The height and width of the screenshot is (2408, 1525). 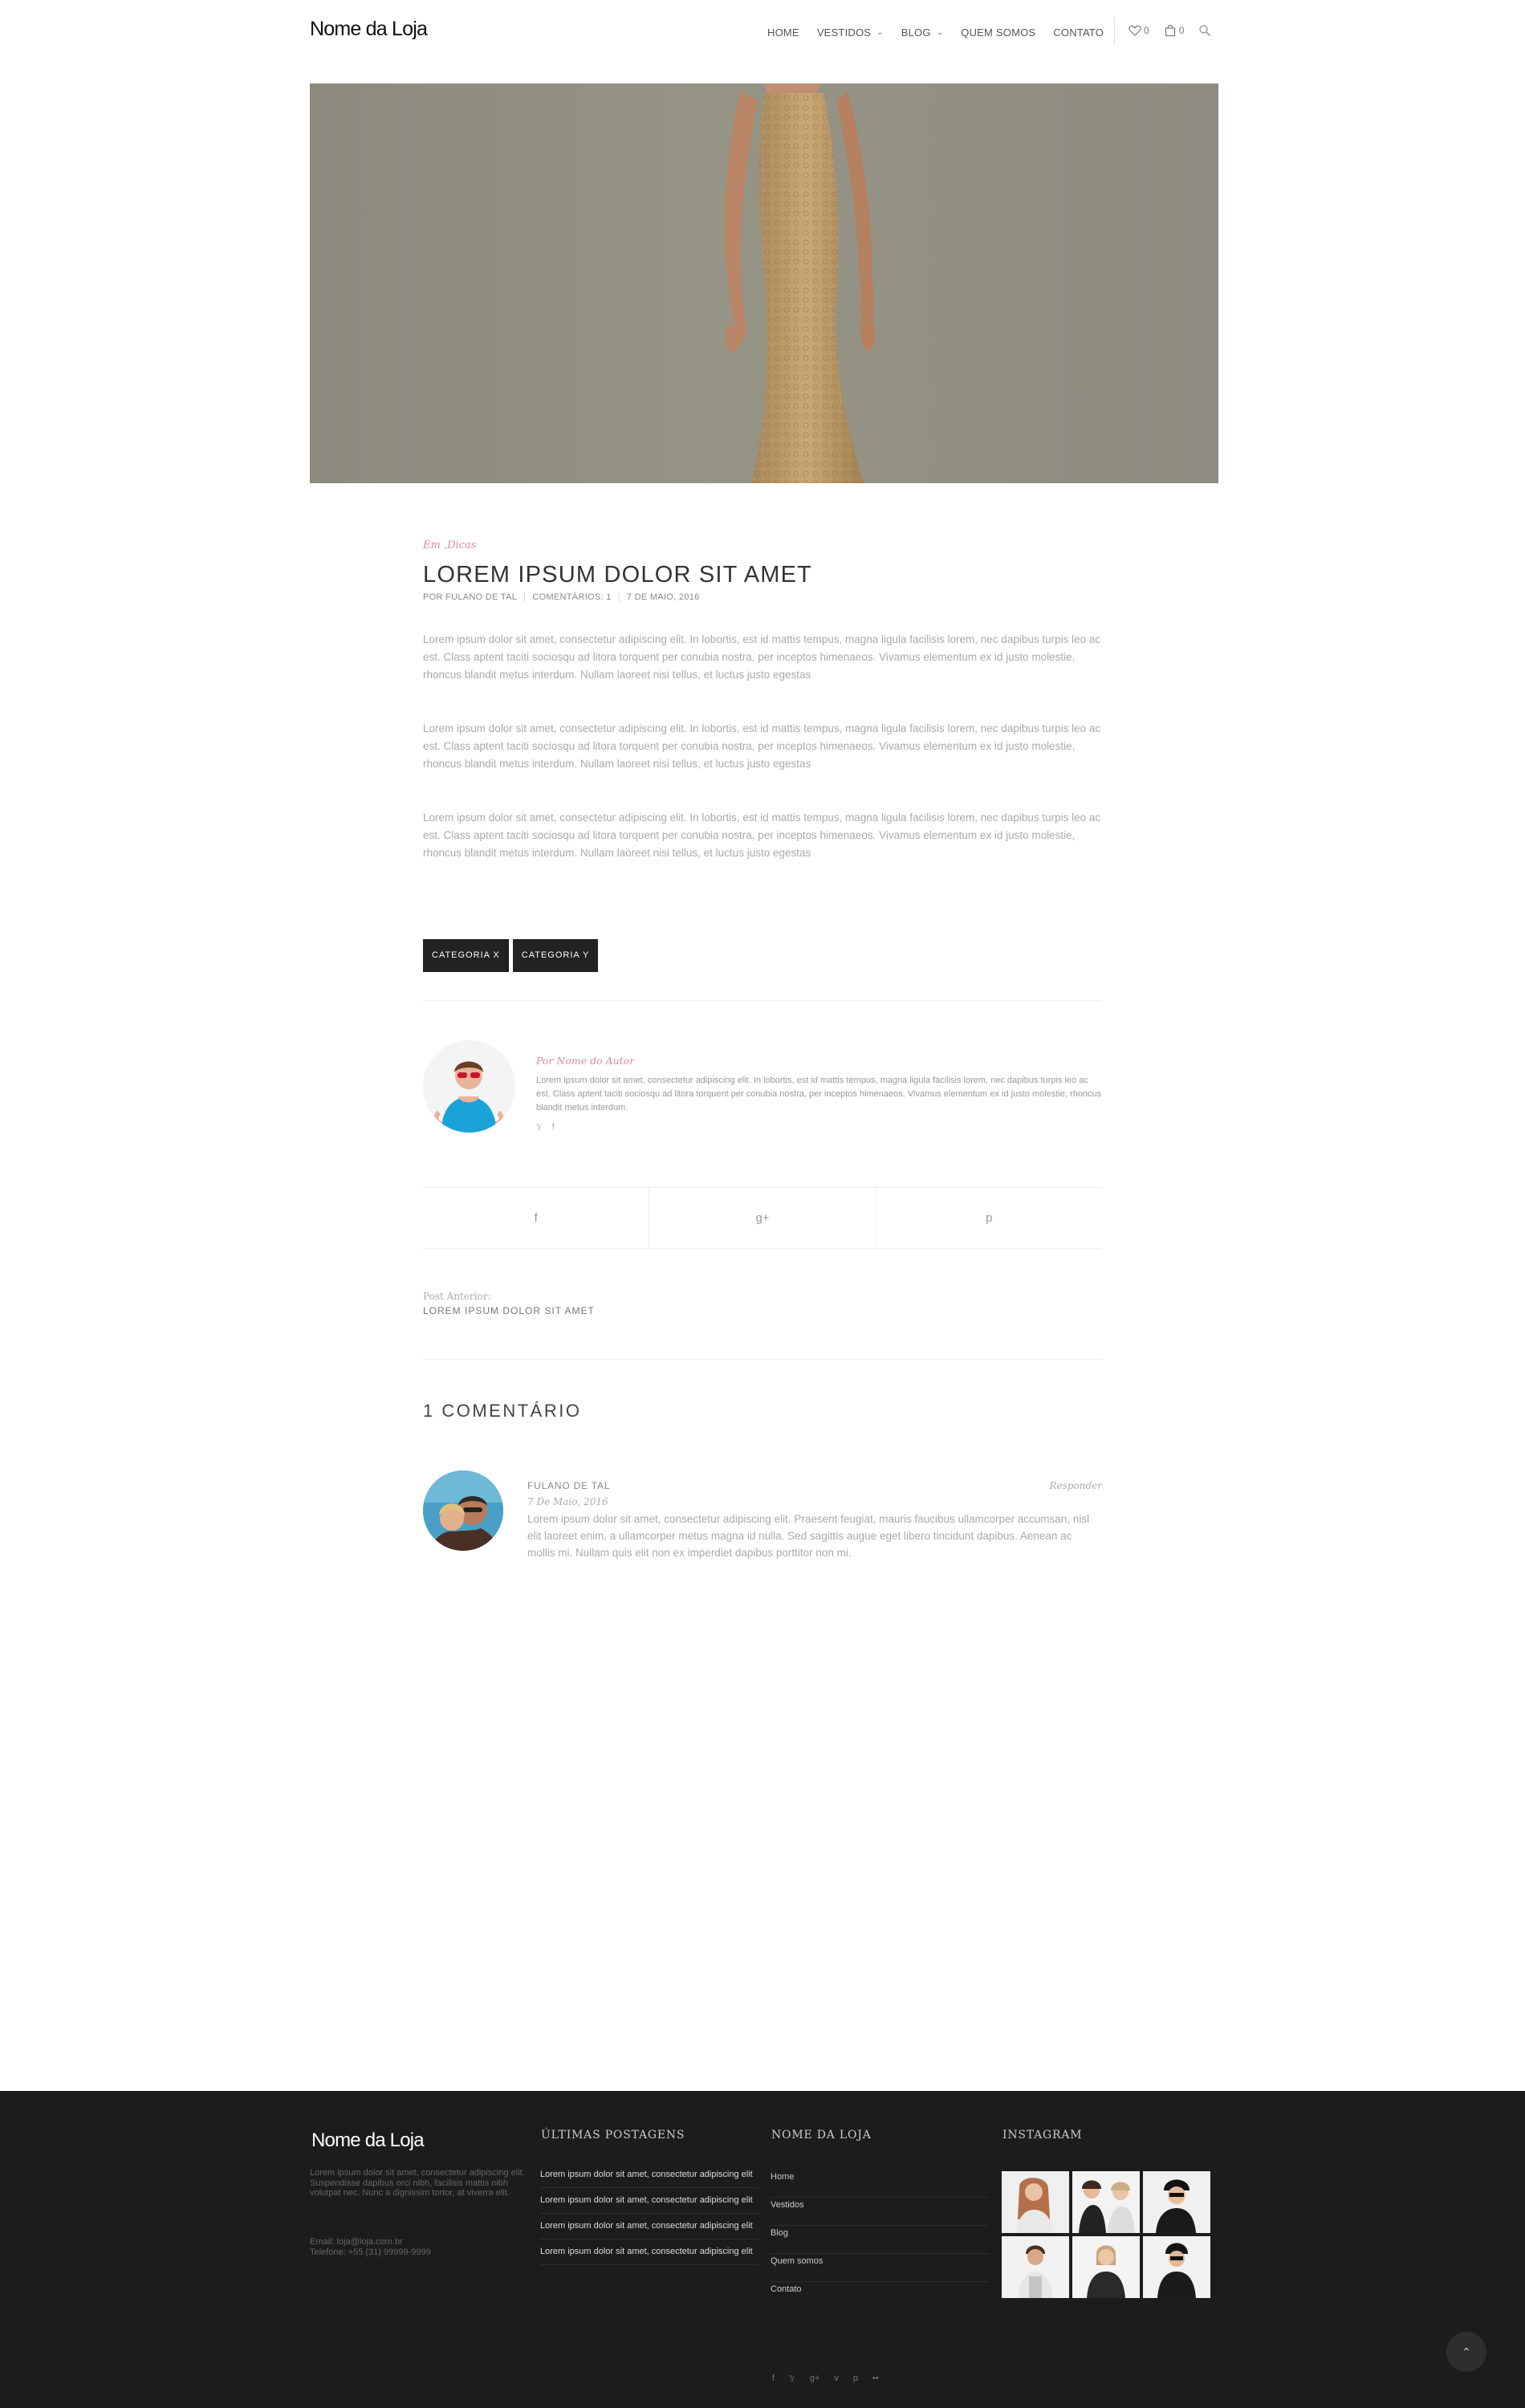 I want to click on author-social: 𝕐 f, so click(x=550, y=1127).